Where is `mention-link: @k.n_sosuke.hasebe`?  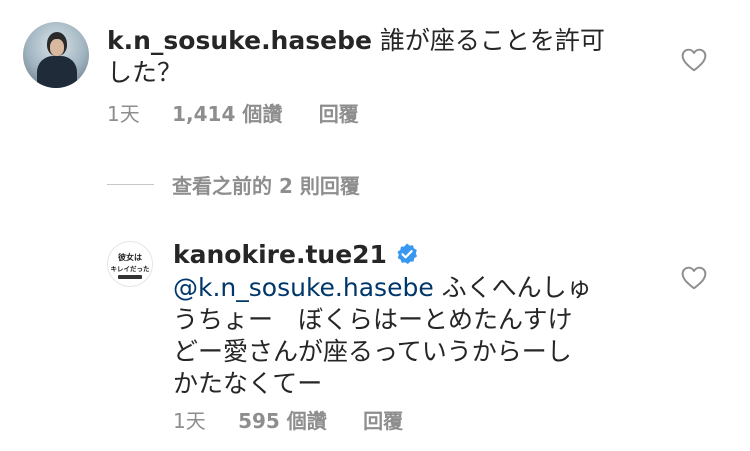
mention-link: @k.n_sosuke.hasebe is located at coordinates (303, 287).